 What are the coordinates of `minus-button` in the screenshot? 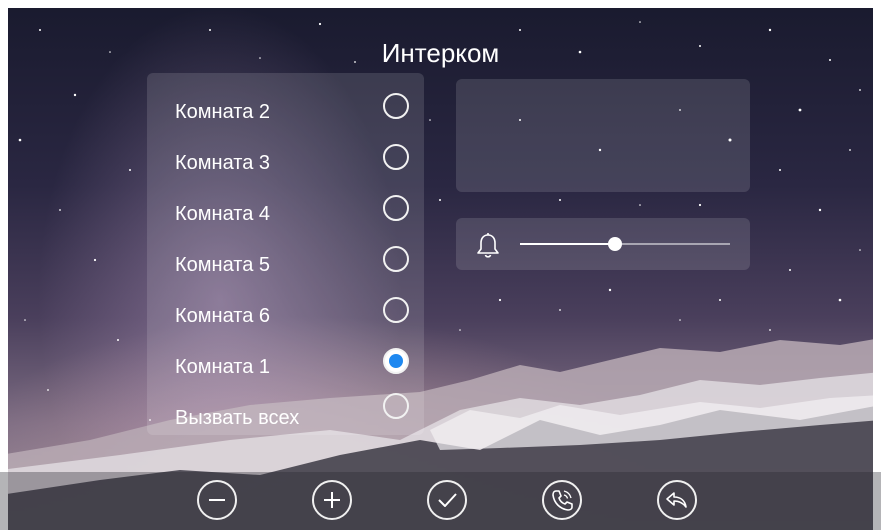 It's located at (217, 500).